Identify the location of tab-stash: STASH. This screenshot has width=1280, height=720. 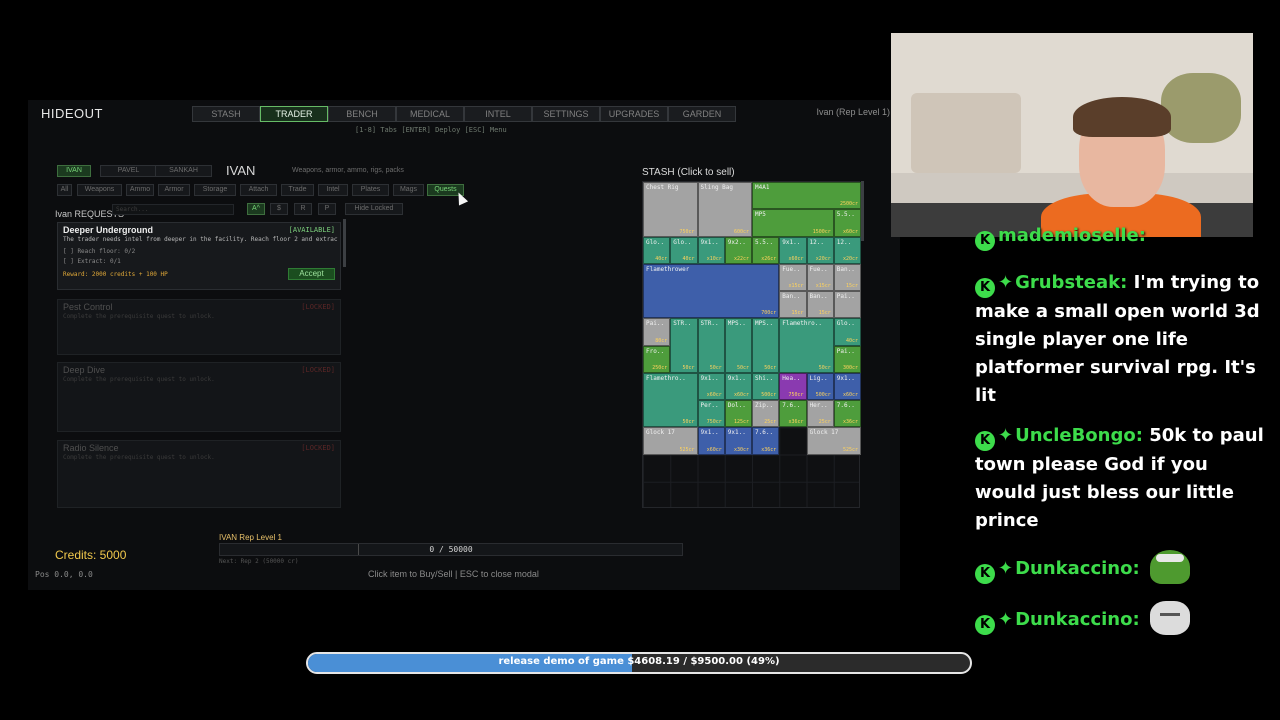
(226, 114).